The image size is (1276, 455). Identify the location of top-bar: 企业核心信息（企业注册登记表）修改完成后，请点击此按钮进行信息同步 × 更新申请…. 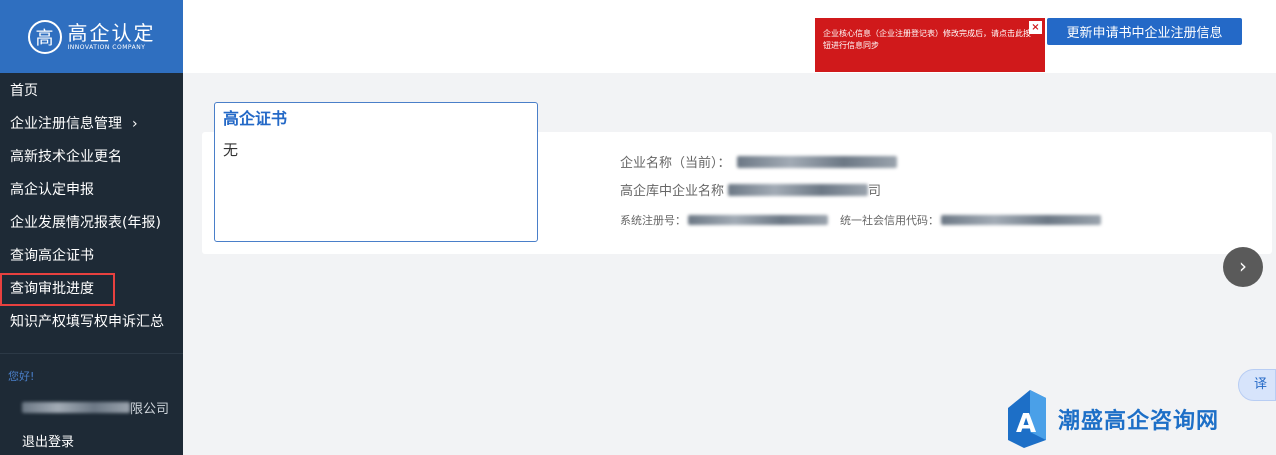
(729, 36).